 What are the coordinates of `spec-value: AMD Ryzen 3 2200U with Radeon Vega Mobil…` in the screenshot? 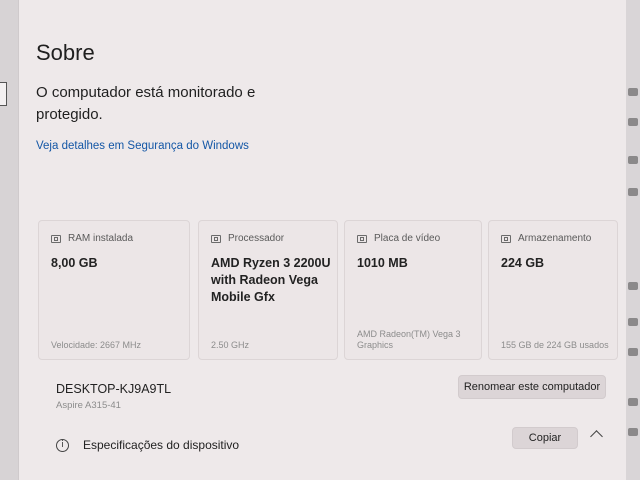 It's located at (271, 280).